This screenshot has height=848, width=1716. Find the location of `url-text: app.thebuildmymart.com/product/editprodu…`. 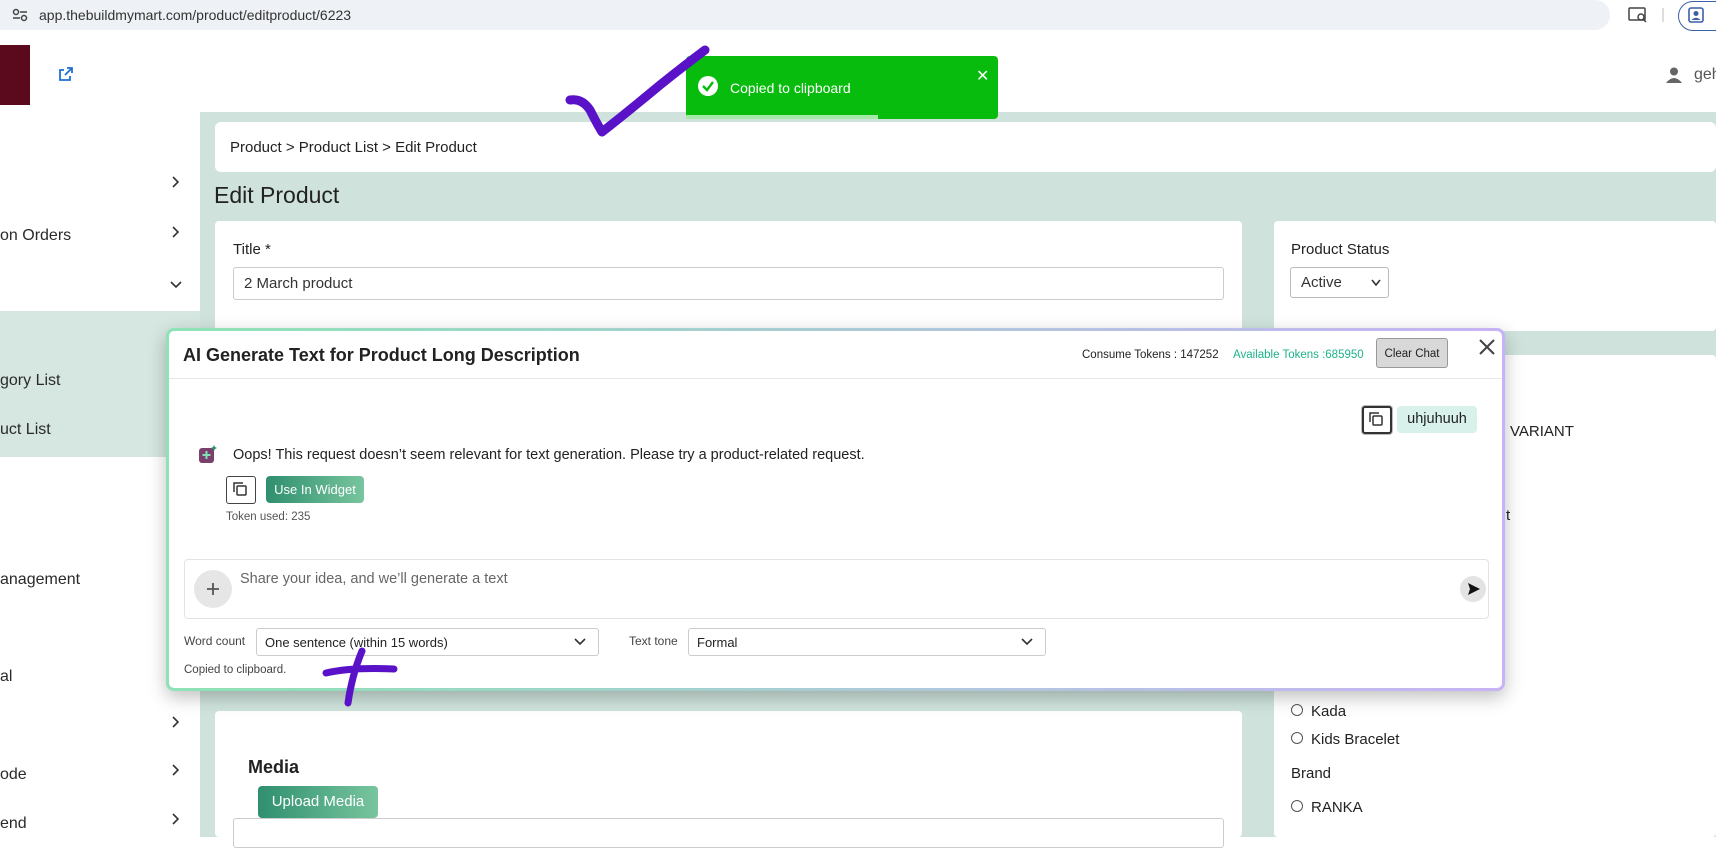

url-text: app.thebuildmymart.com/product/editprodu… is located at coordinates (195, 15).